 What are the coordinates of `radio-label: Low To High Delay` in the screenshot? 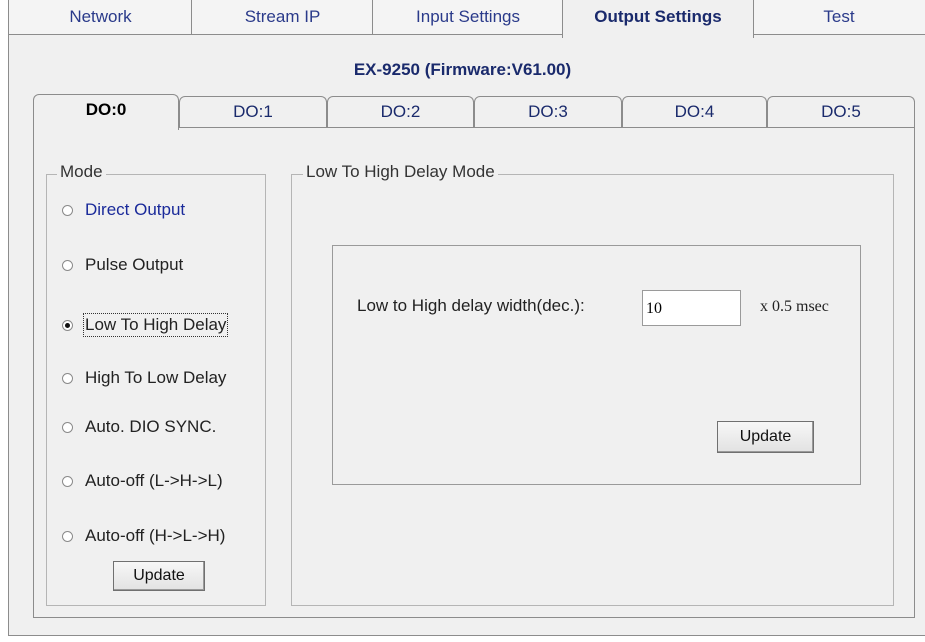 It's located at (155, 325).